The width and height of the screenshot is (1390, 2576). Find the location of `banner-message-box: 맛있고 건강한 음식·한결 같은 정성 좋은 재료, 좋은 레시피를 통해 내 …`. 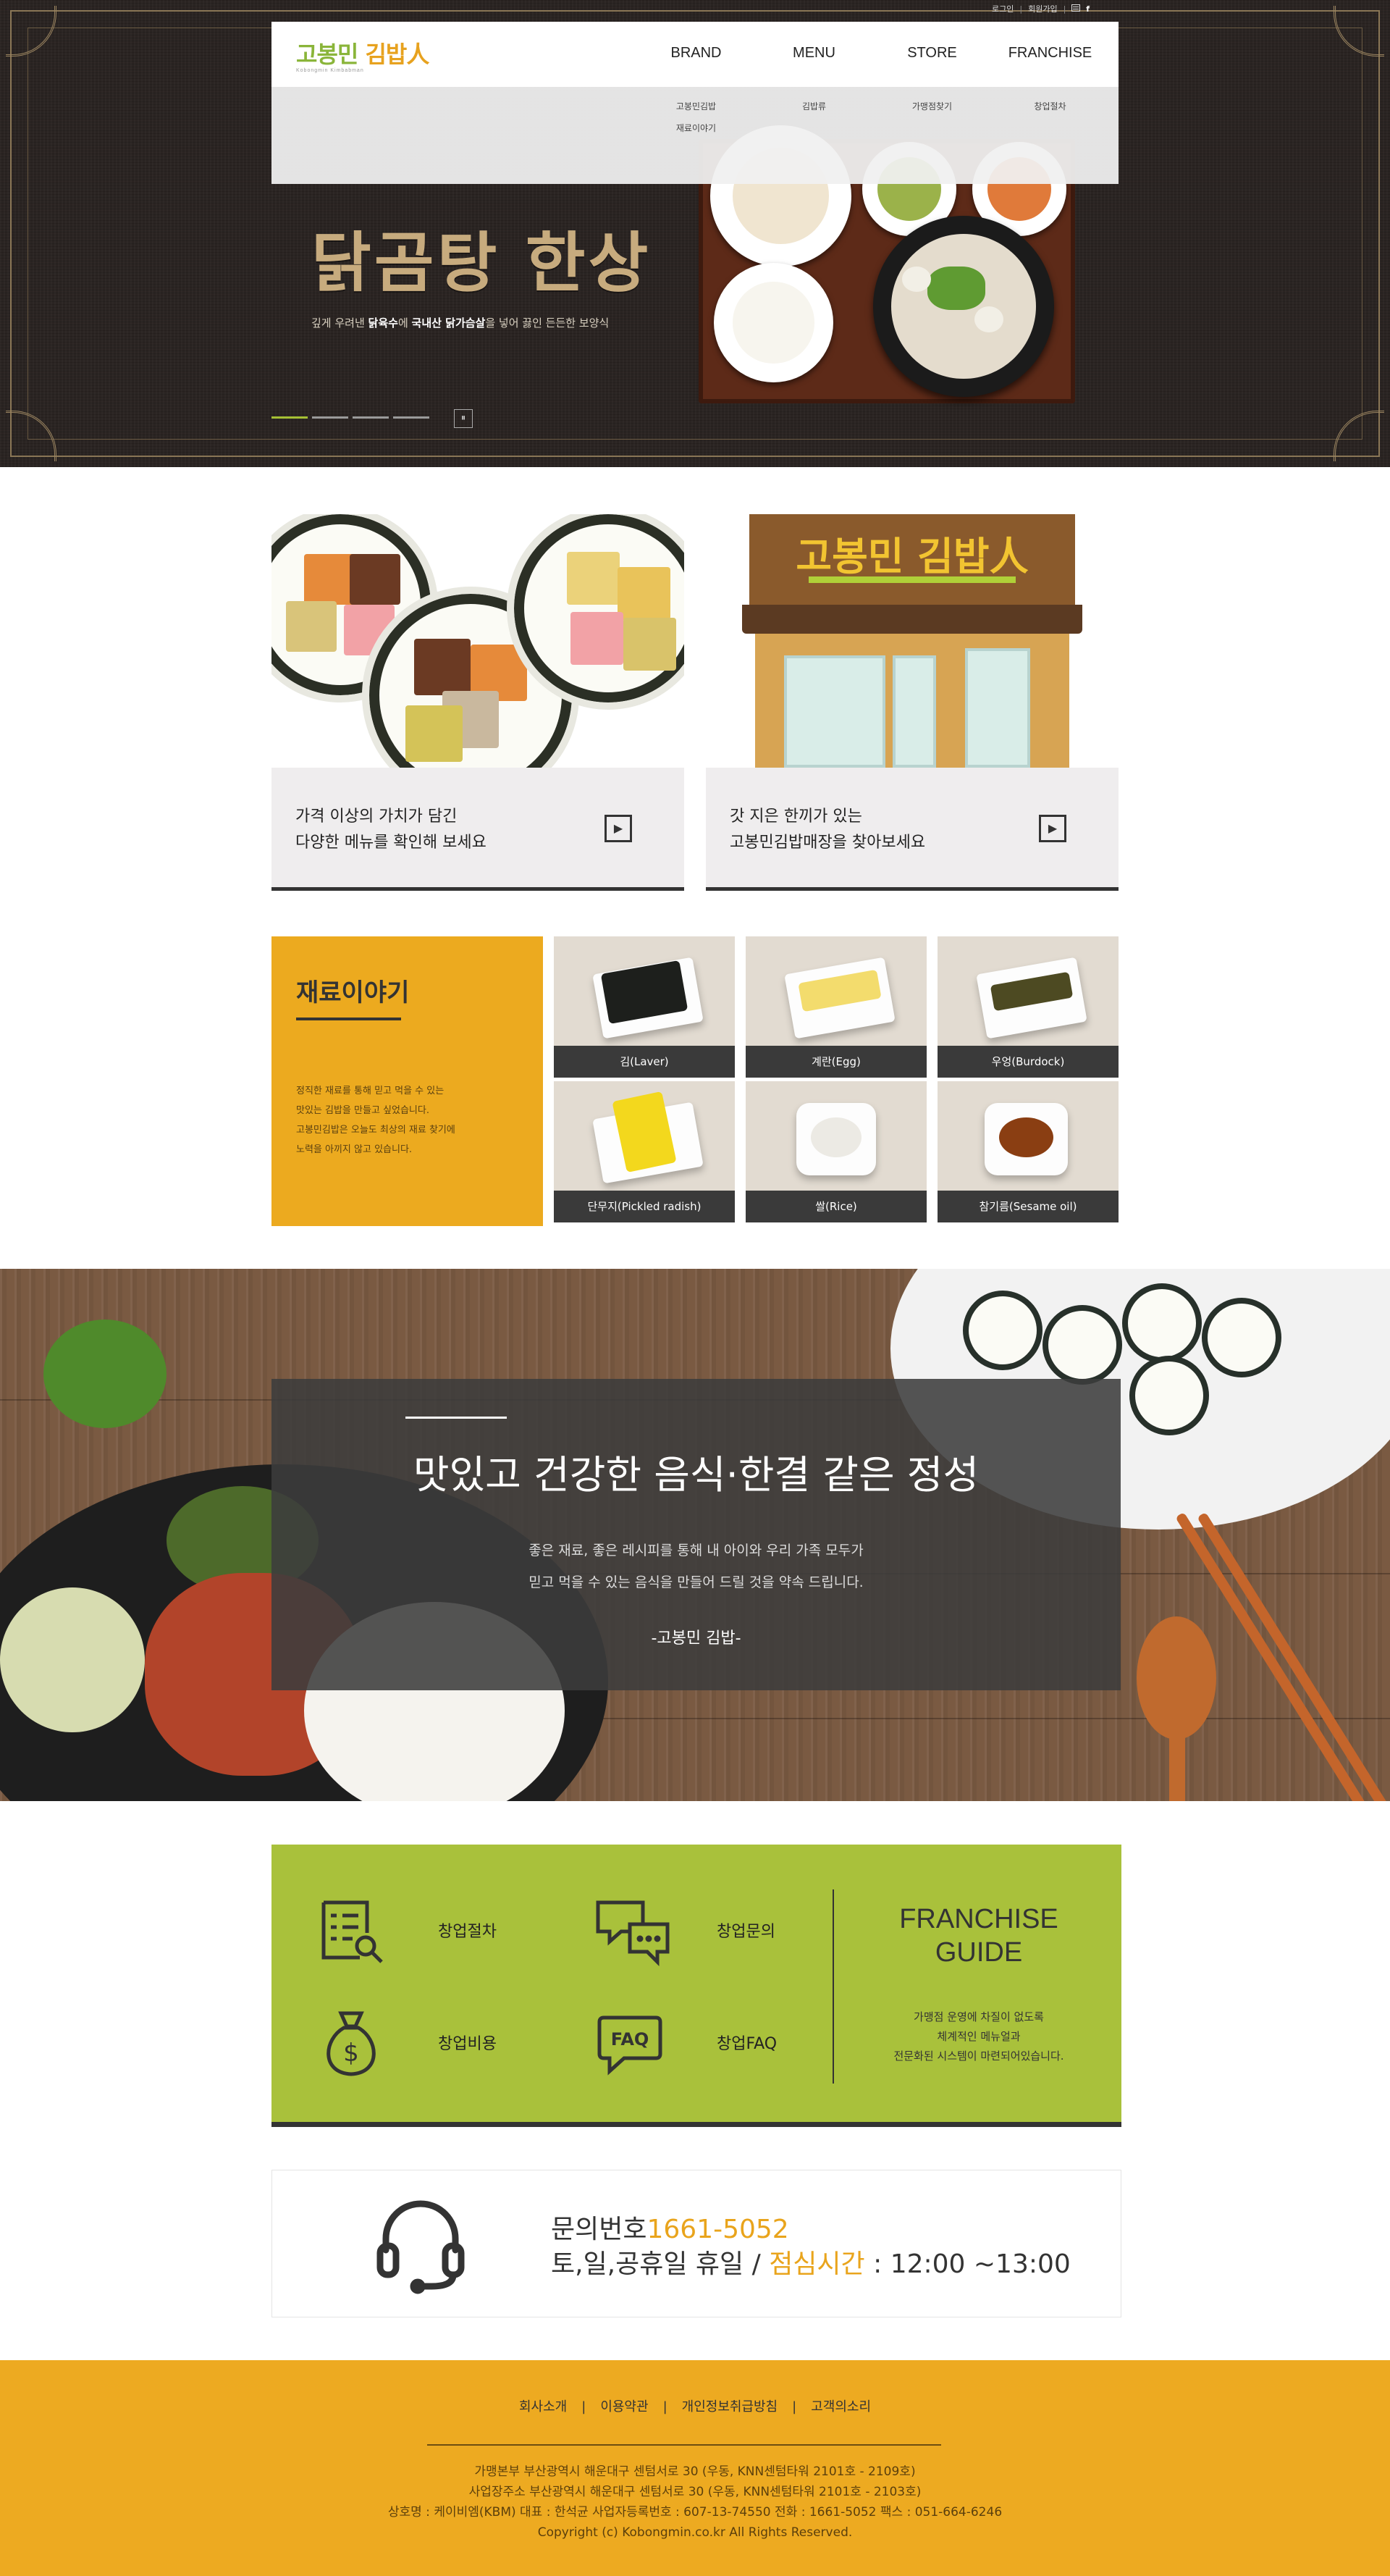

banner-message-box: 맛있고 건강한 음식·한결 같은 정성 좋은 재료, 좋은 레시피를 통해 내 … is located at coordinates (696, 1534).